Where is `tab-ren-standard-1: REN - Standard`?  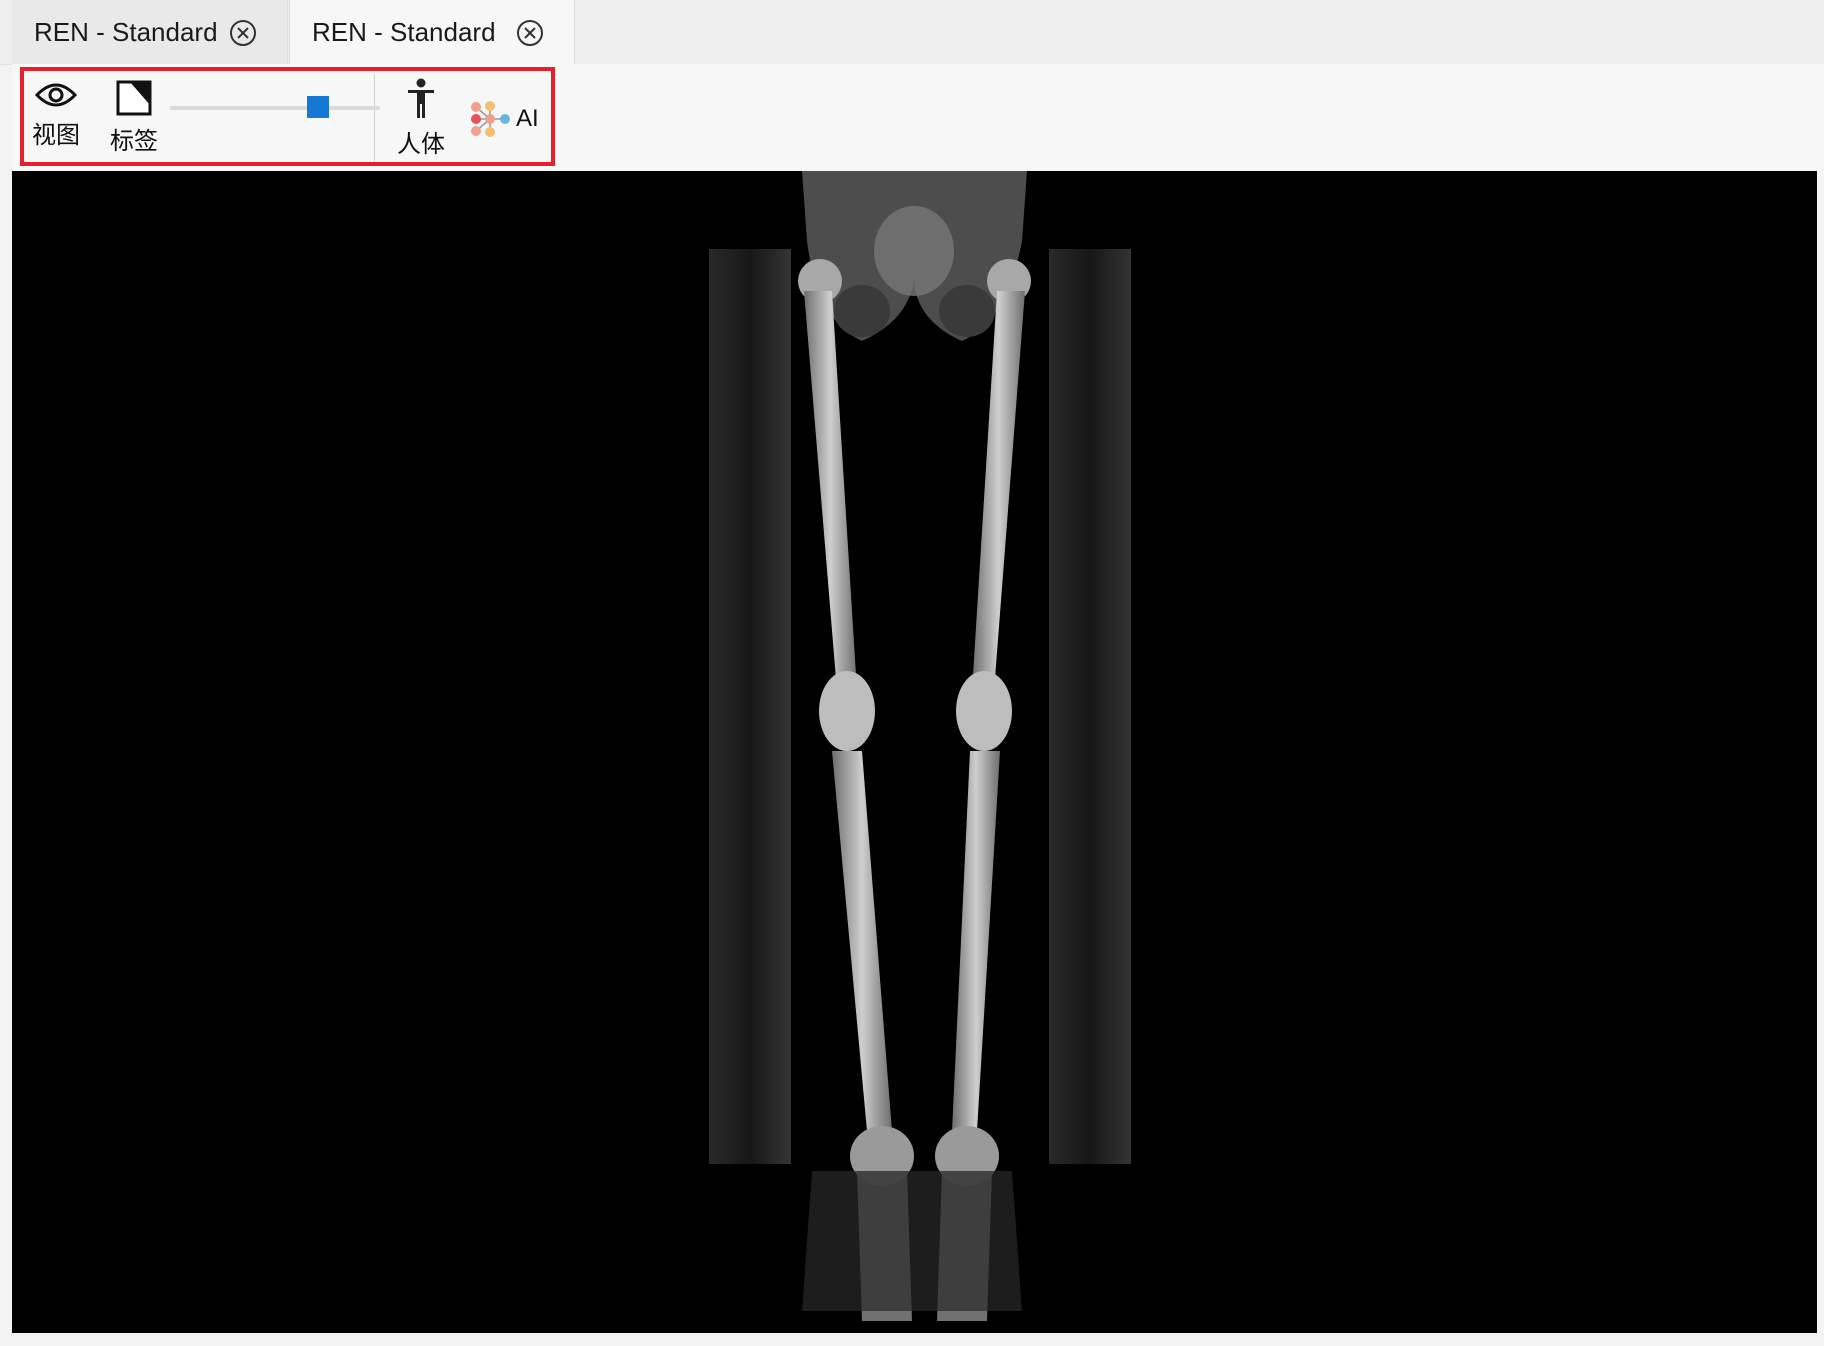
tab-ren-standard-1: REN - Standard is located at coordinates (150, 32).